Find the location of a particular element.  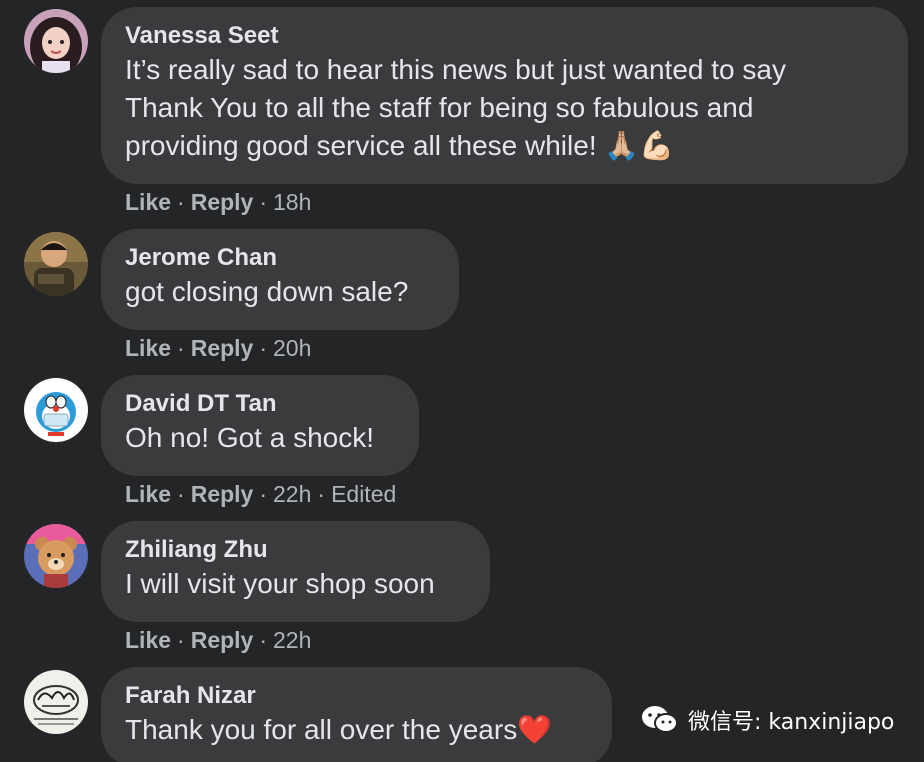

wechat-icon is located at coordinates (660, 719).